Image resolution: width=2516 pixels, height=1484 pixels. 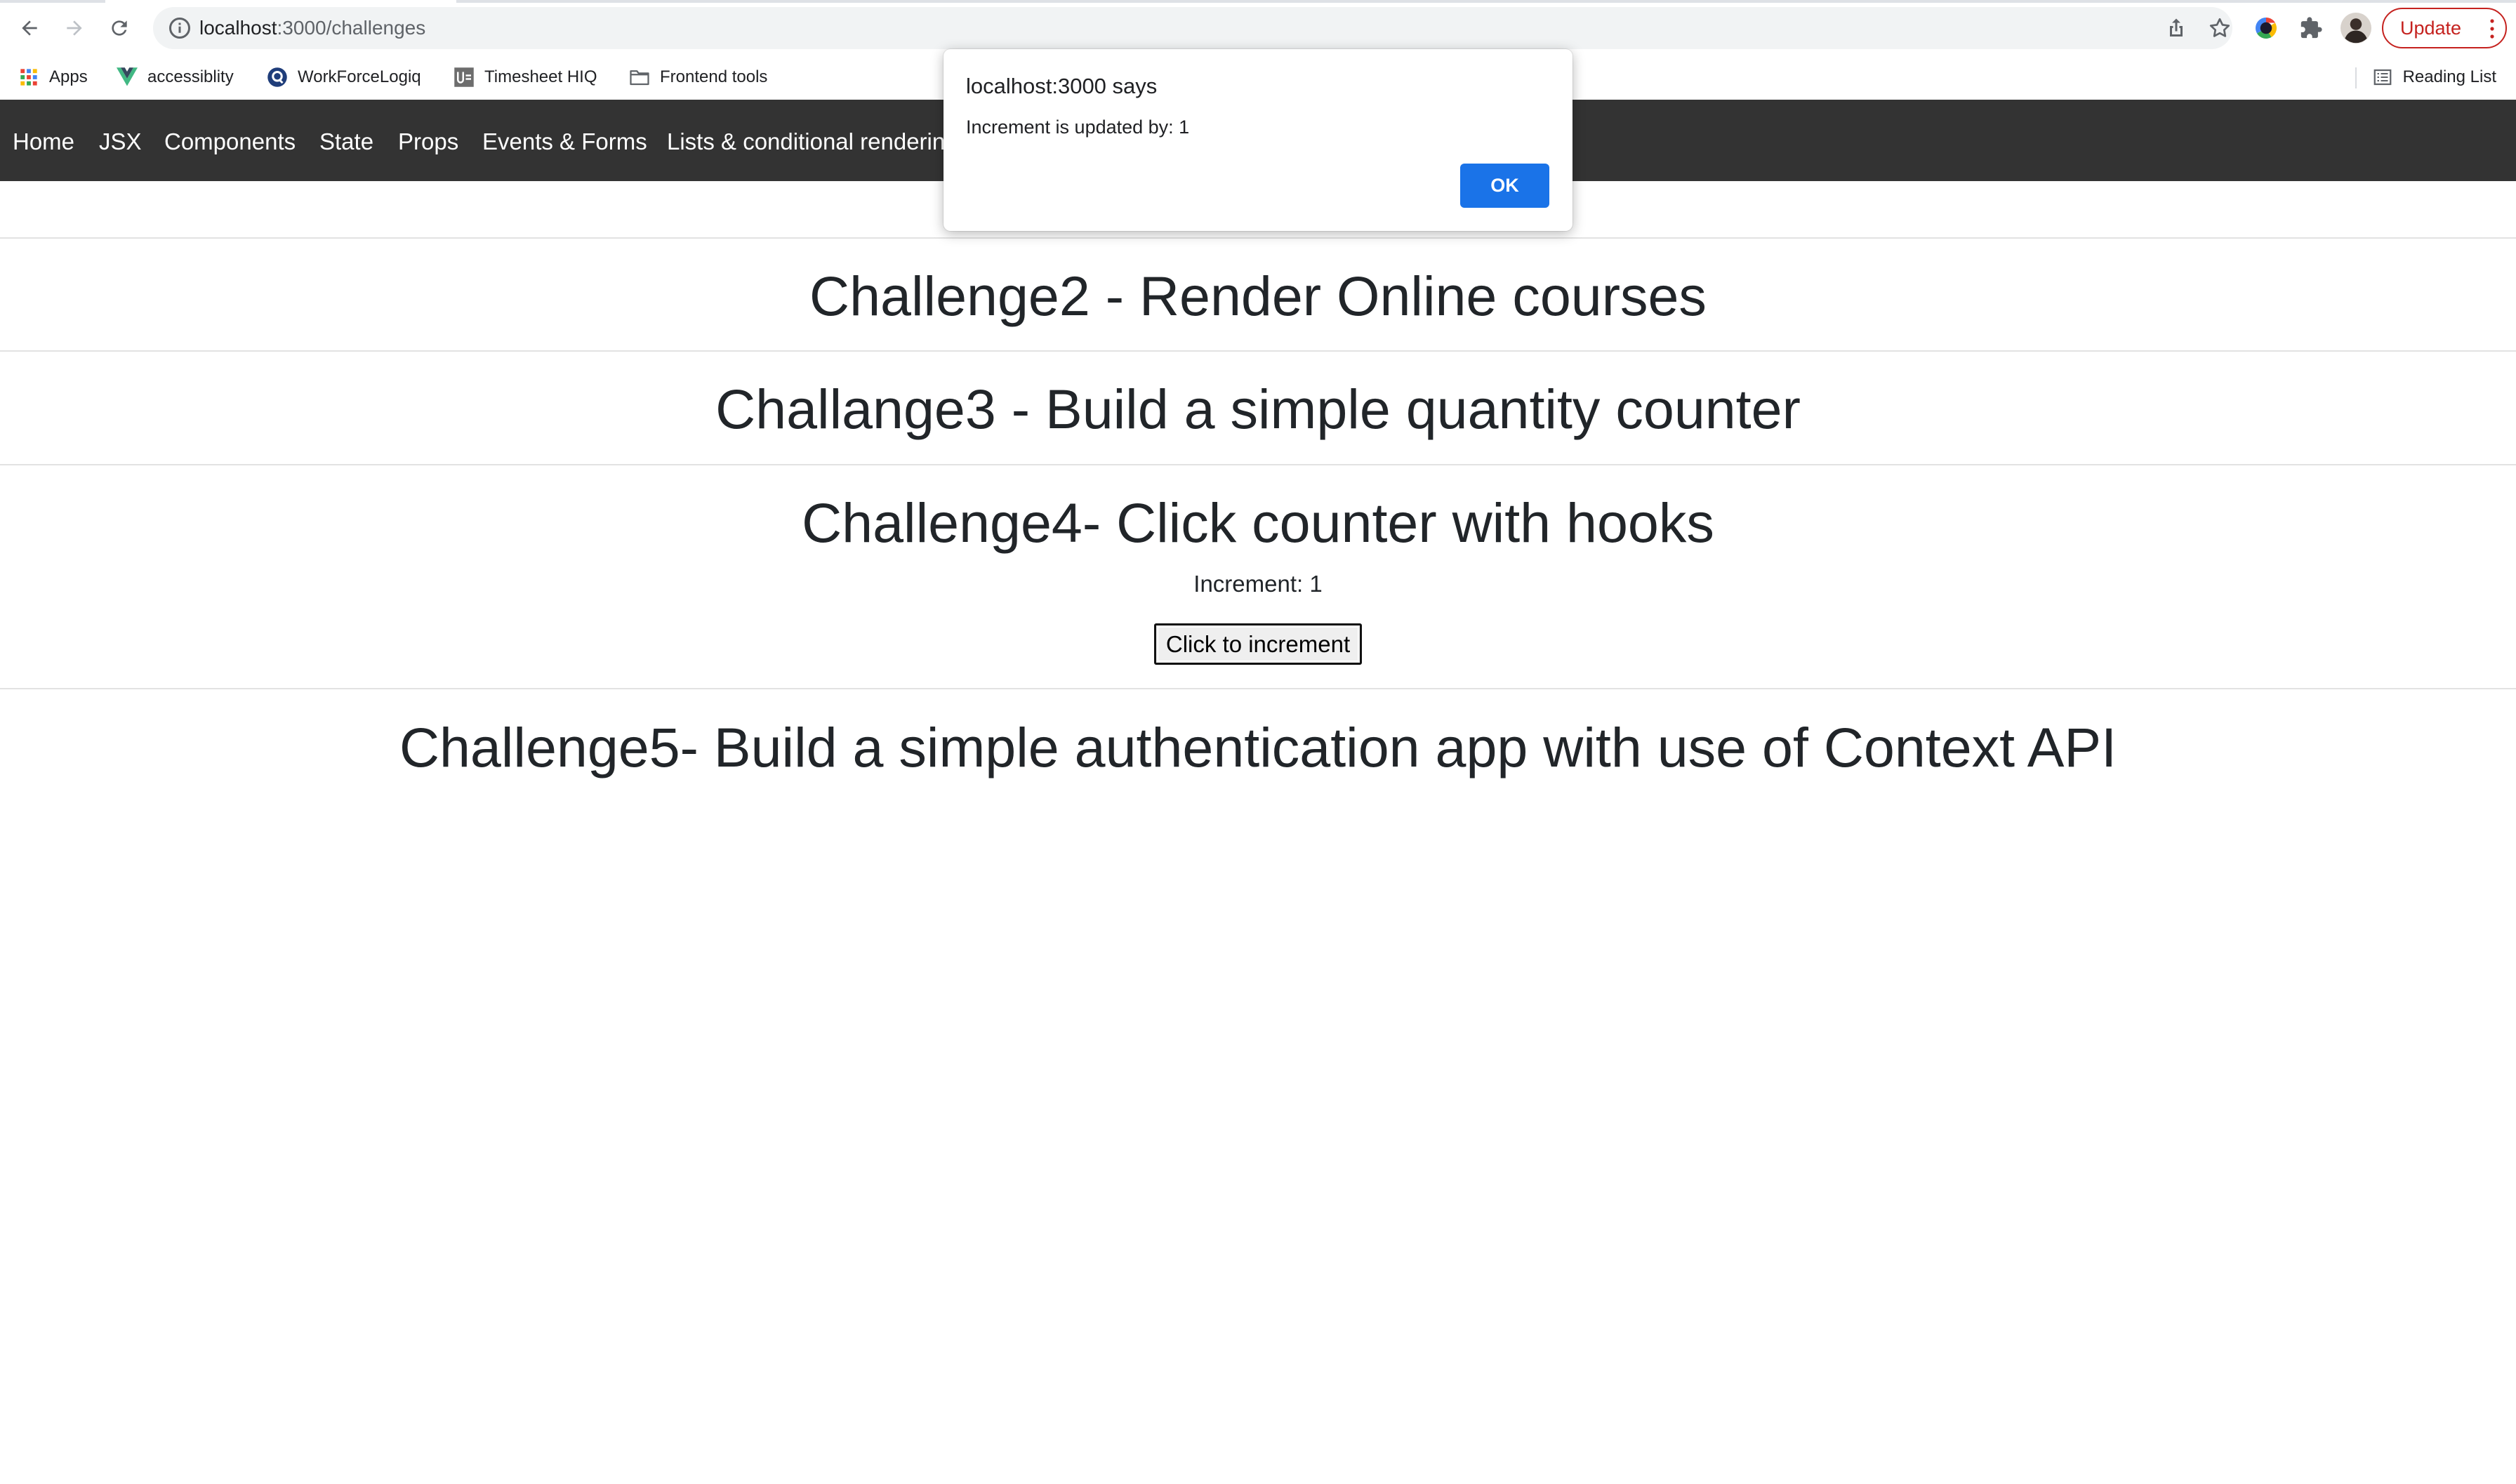 What do you see at coordinates (1258, 644) in the screenshot?
I see `click-to-increment-button: Click to increment` at bounding box center [1258, 644].